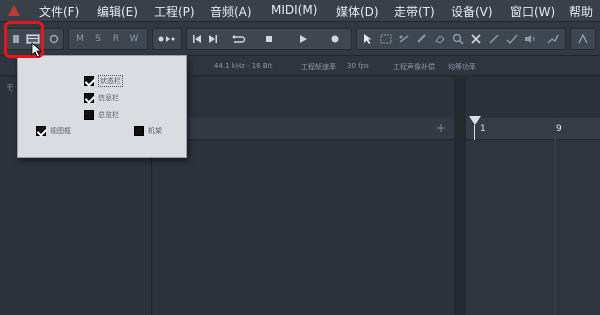 This screenshot has width=600, height=315. I want to click on info-line-option-label: 信息栏, so click(108, 98).